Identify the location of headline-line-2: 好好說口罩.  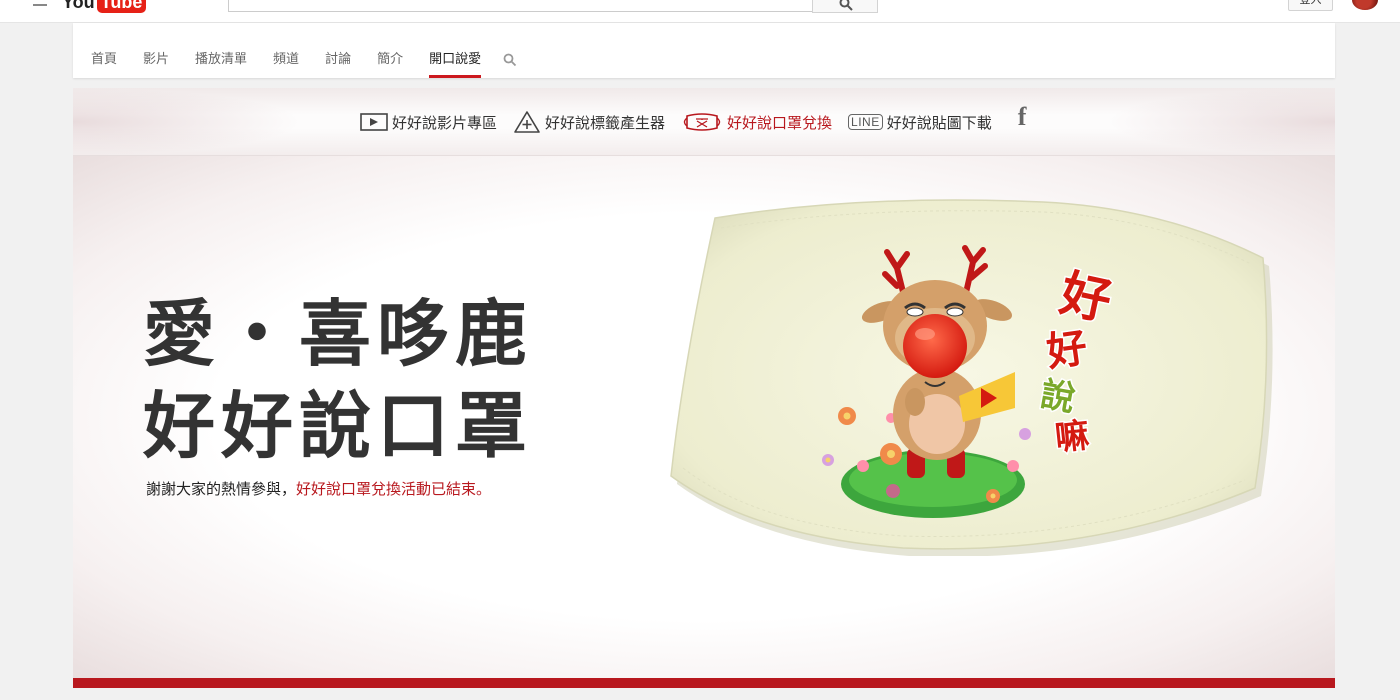
(338, 425).